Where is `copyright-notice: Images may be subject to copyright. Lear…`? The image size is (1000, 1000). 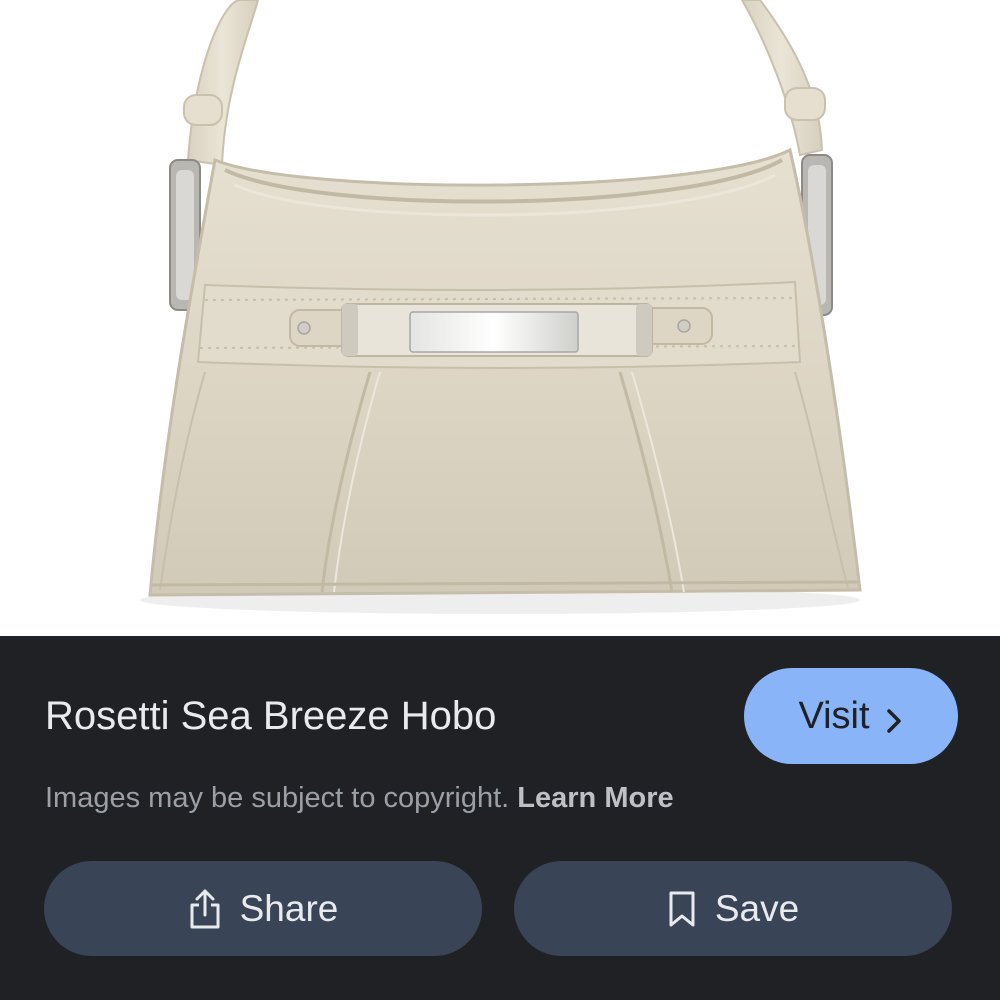 copyright-notice: Images may be subject to copyright. Lear… is located at coordinates (359, 798).